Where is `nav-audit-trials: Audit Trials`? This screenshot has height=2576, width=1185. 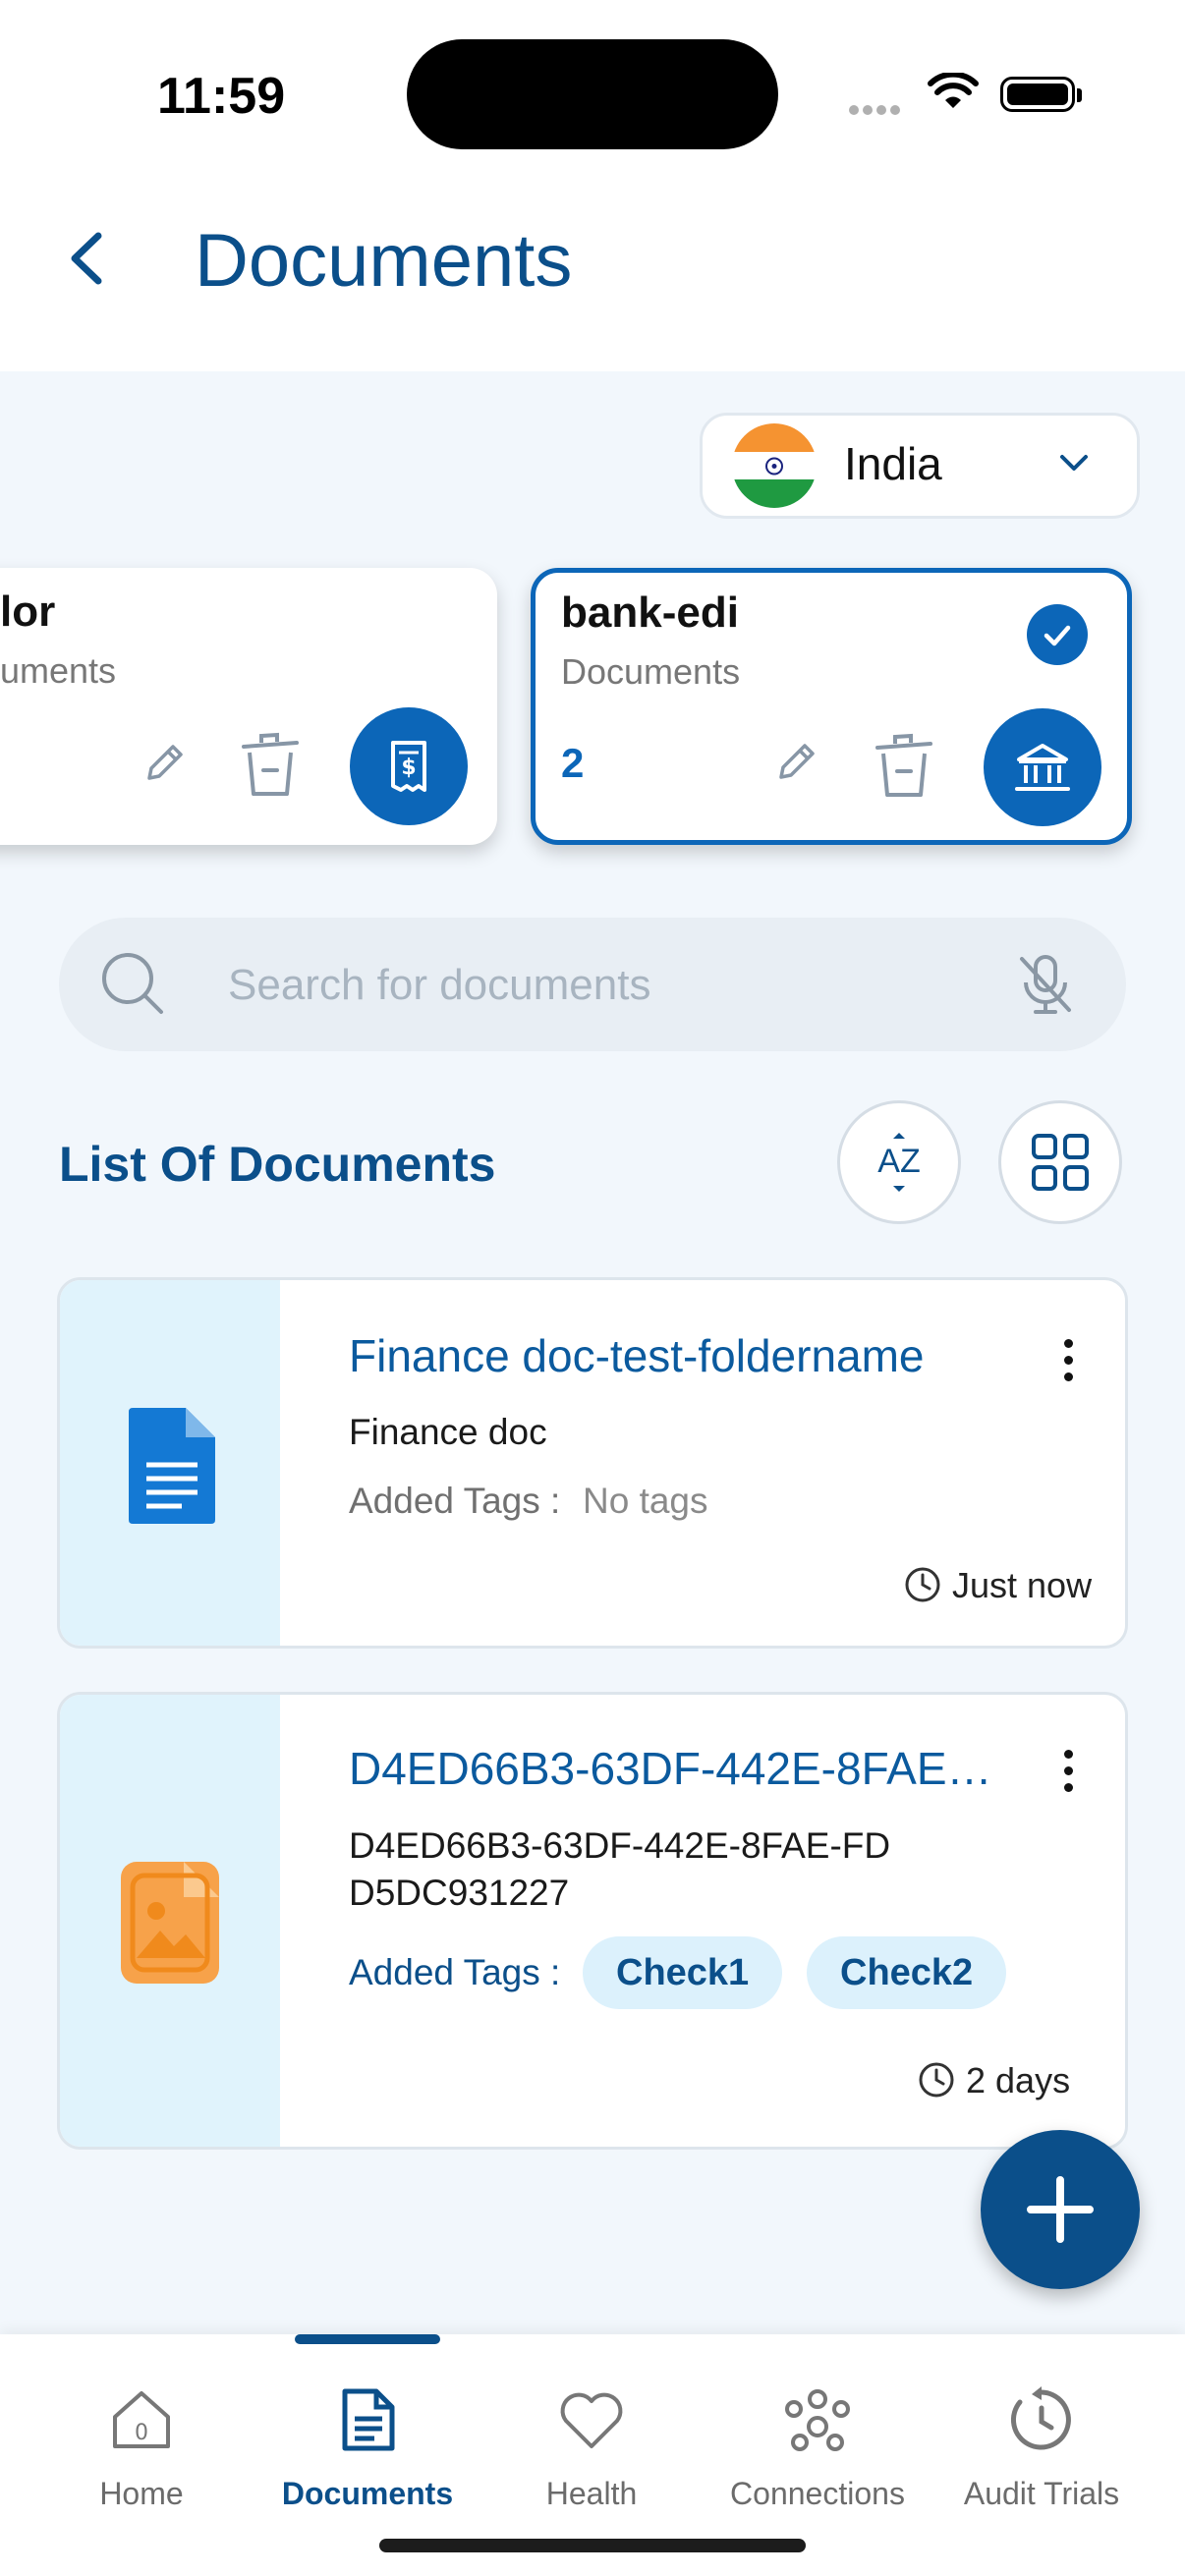
nav-audit-trials: Audit Trials is located at coordinates (1041, 2432).